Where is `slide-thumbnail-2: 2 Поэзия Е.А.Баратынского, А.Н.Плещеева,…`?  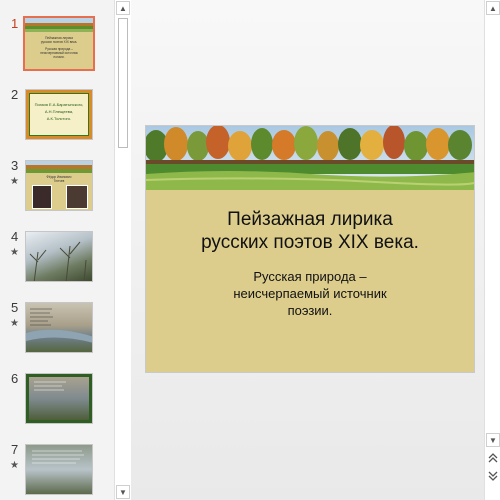
slide-thumbnail-2: 2 Поэзия Е.А.Баратынского, А.Н.Плещеева,… is located at coordinates (57, 123).